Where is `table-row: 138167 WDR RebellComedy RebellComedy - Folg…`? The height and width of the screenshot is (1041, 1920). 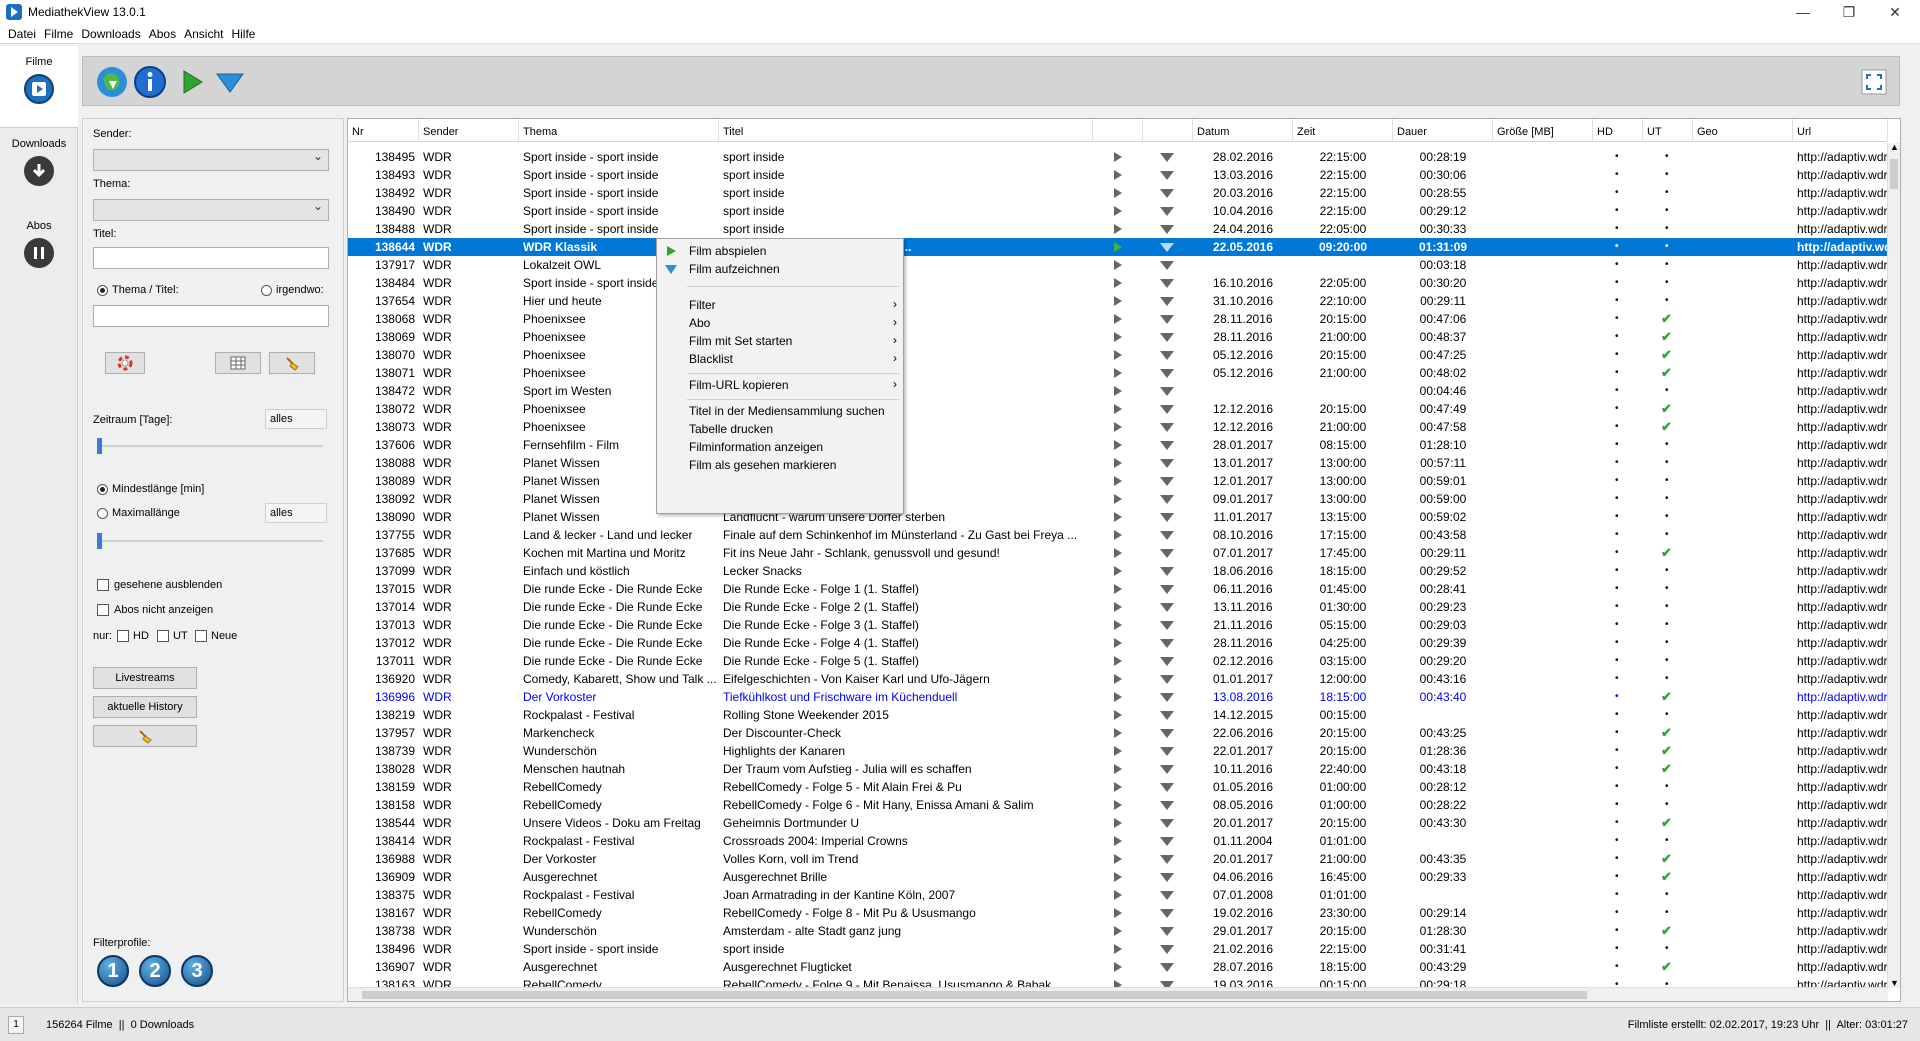 table-row: 138167 WDR RebellComedy RebellComedy - Folg… is located at coordinates (1118, 913).